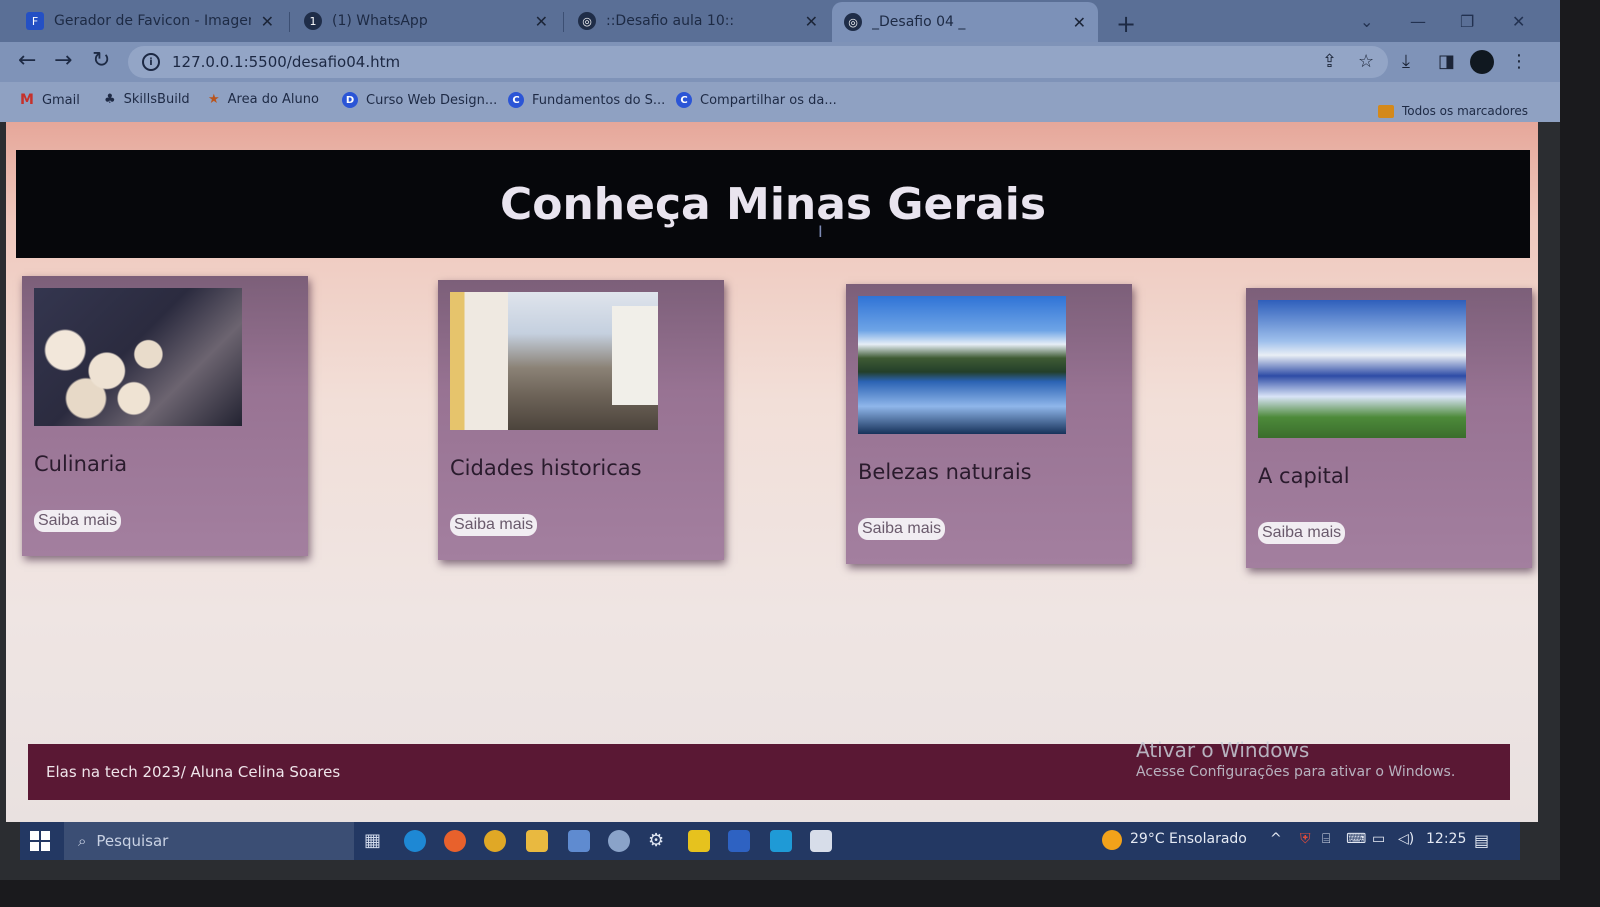 The width and height of the screenshot is (1600, 907). Describe the element at coordinates (1326, 839) in the screenshot. I see `device-icon: ⌸` at that location.